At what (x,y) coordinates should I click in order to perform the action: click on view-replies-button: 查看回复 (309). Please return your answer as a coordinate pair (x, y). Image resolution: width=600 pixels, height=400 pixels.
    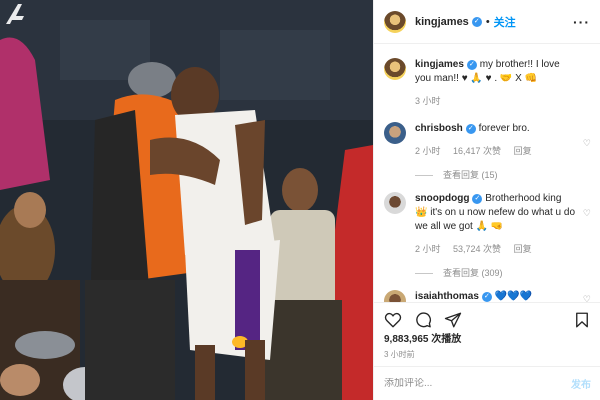
    Looking at the image, I should click on (495, 273).